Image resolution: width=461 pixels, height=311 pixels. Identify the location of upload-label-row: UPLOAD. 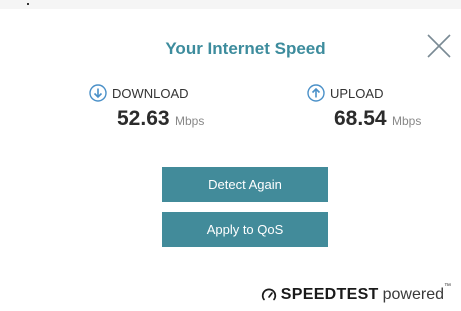
(372, 93).